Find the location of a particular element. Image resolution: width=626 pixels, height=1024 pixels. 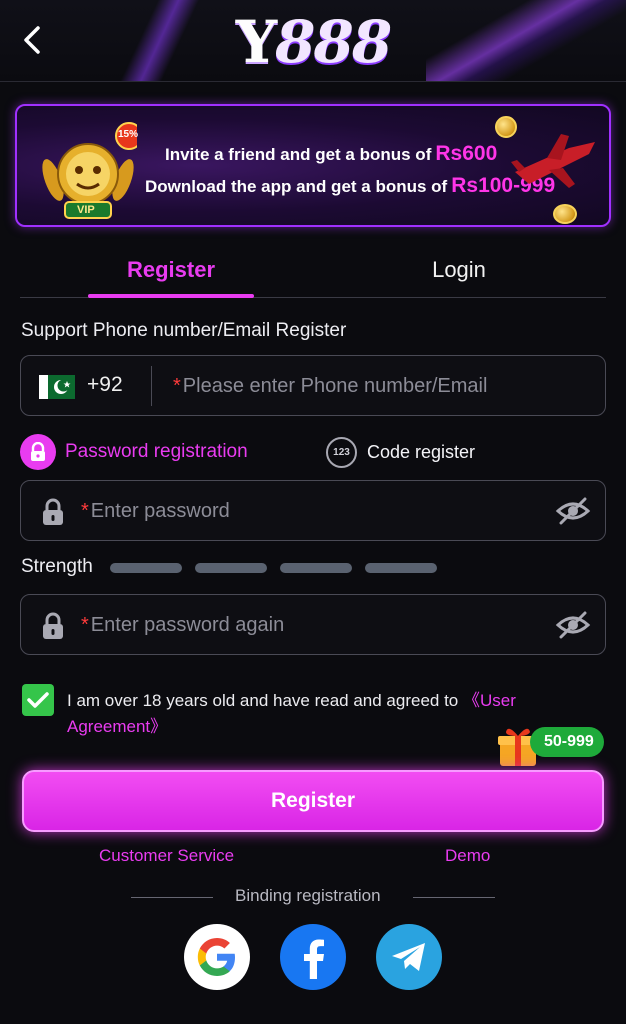

country-code: +92 is located at coordinates (105, 385).